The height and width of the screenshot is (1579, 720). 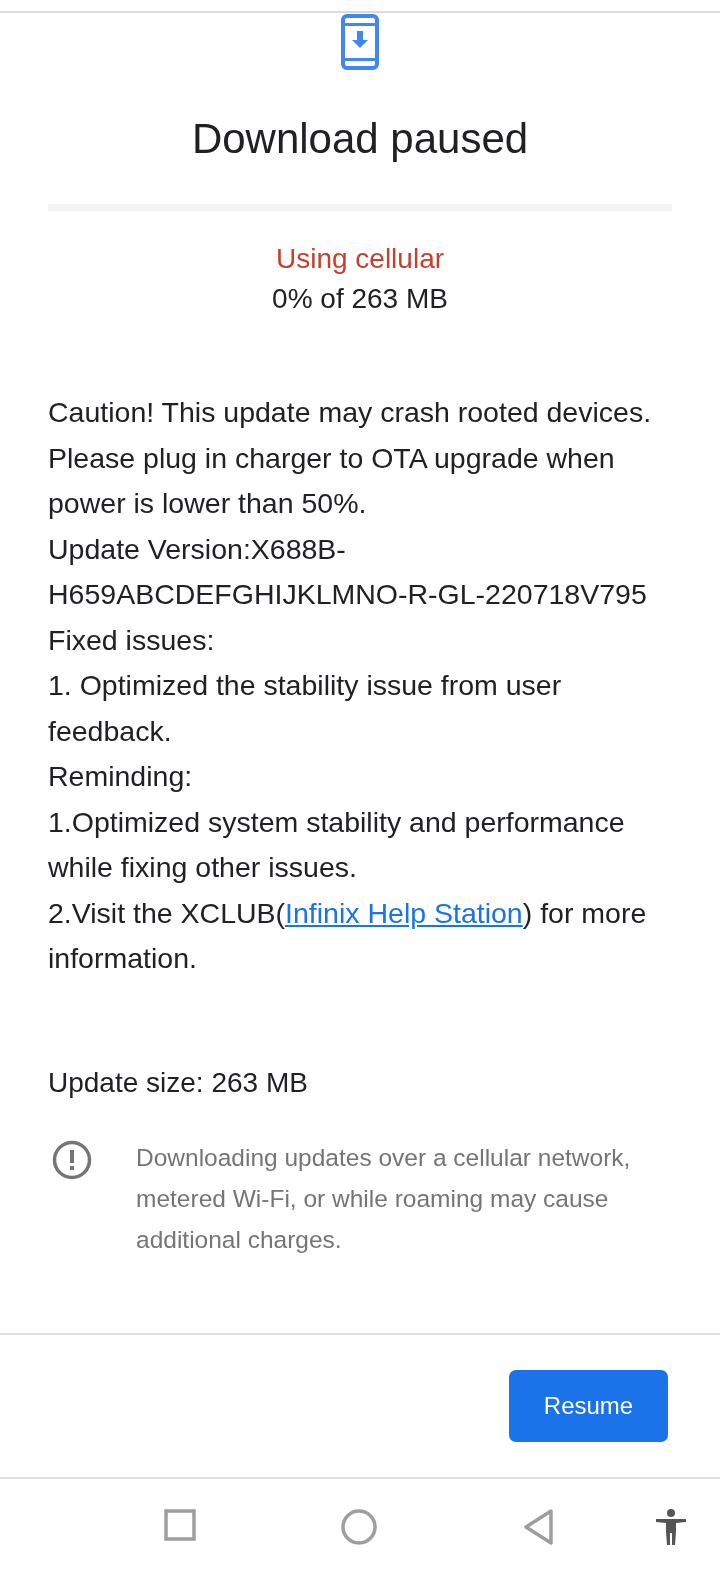 I want to click on accessibility-icon, so click(x=671, y=1527).